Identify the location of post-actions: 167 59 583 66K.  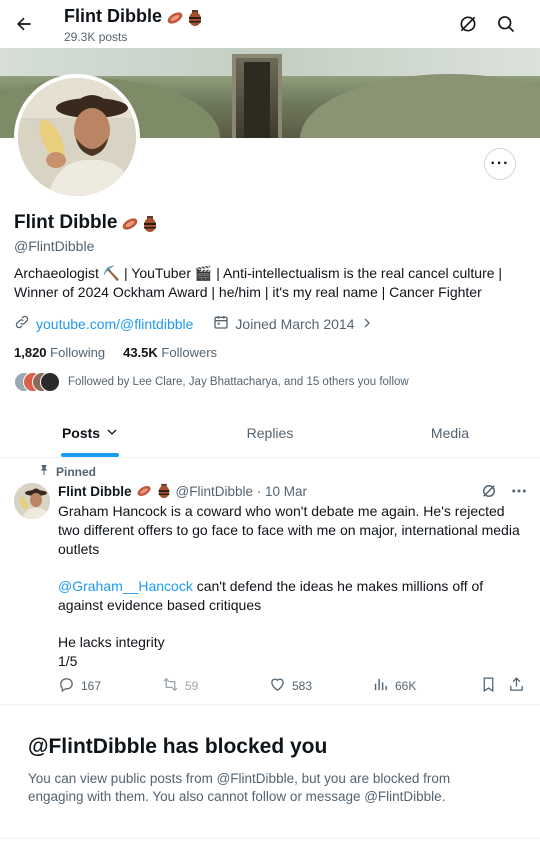
(293, 686).